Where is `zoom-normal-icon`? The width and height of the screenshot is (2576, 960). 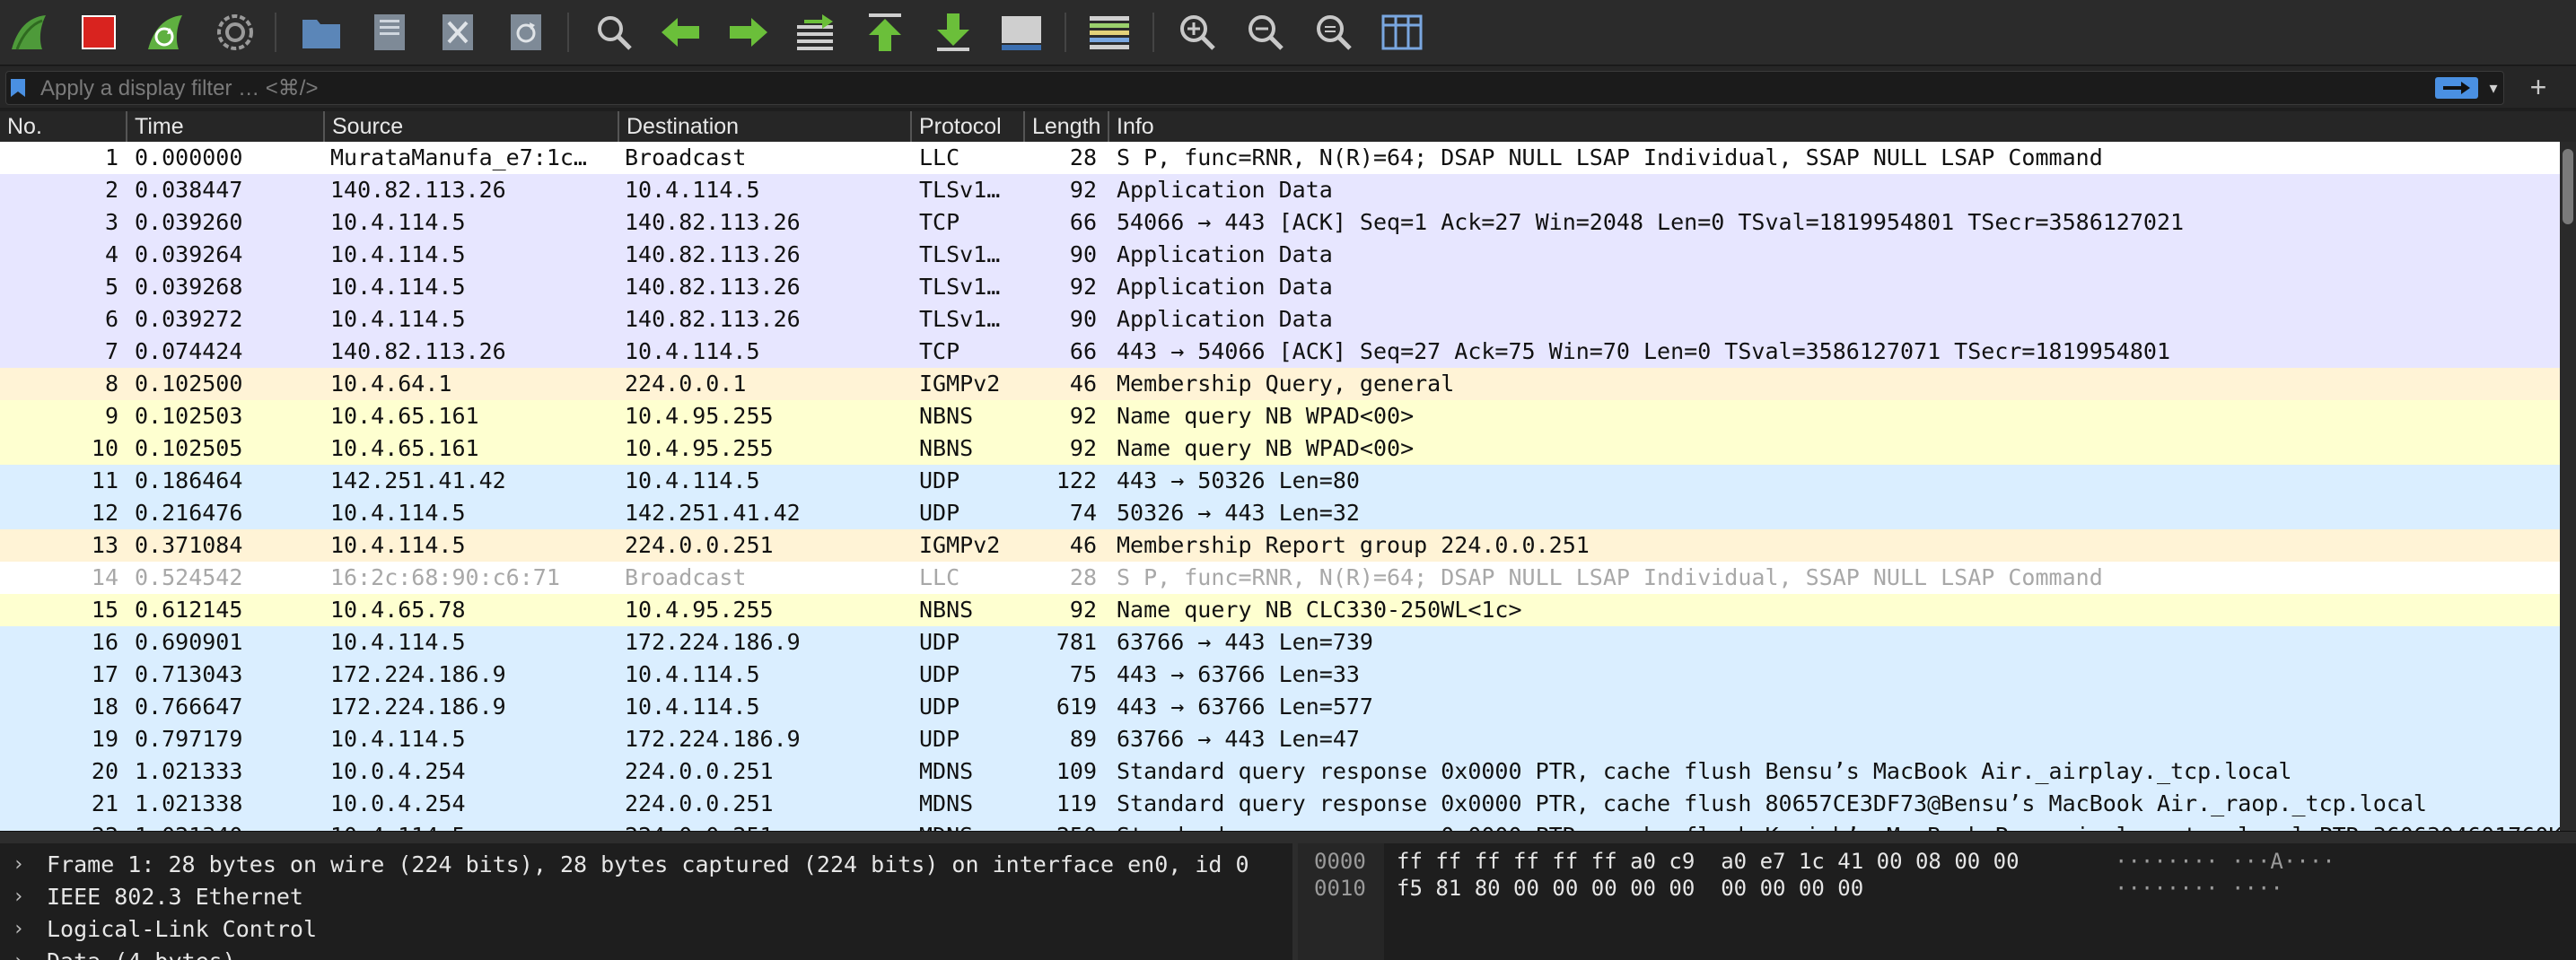 zoom-normal-icon is located at coordinates (1333, 32).